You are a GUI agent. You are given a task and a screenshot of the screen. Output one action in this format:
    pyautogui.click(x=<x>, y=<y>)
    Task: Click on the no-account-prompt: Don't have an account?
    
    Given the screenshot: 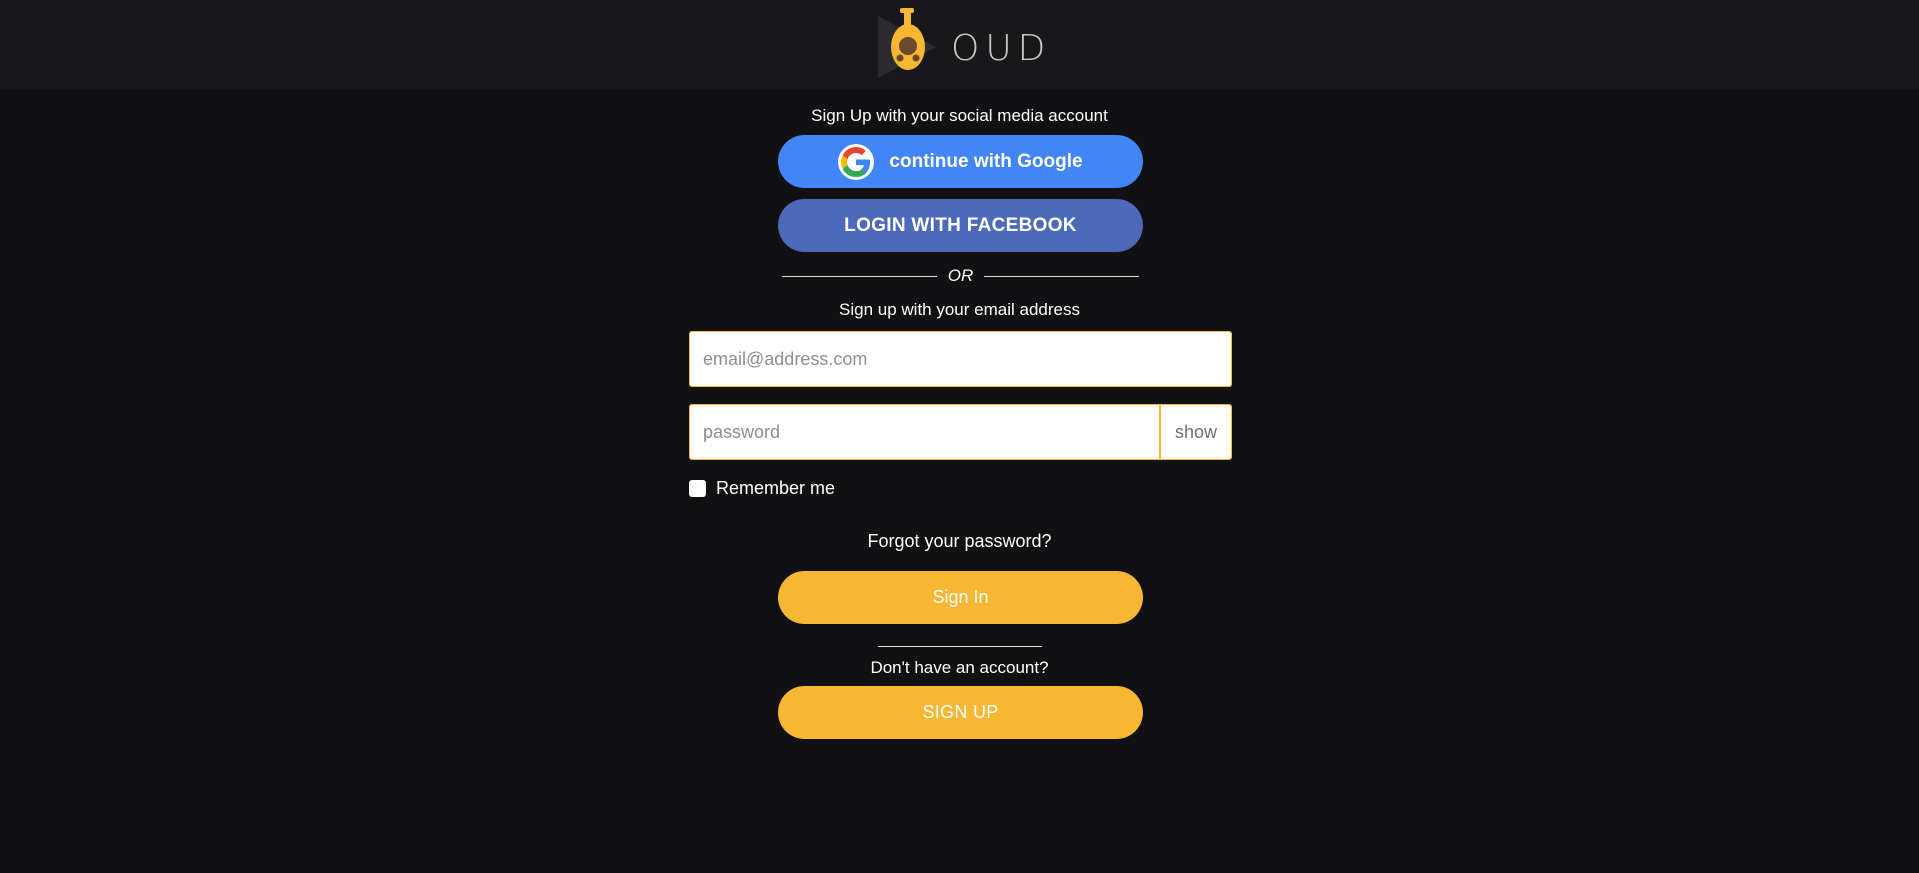 What is the action you would take?
    pyautogui.click(x=959, y=667)
    